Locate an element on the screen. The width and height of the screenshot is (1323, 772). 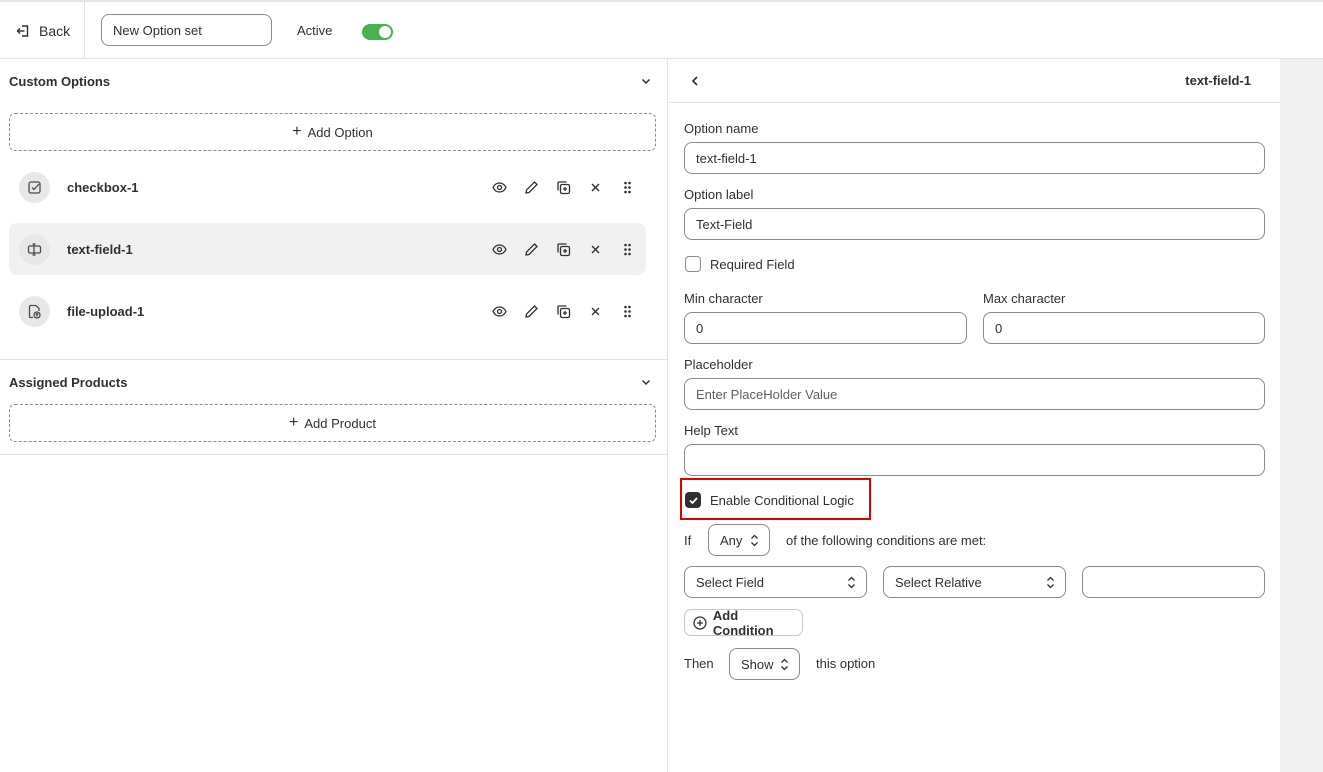
add-product-button: + Add Product is located at coordinates (332, 423).